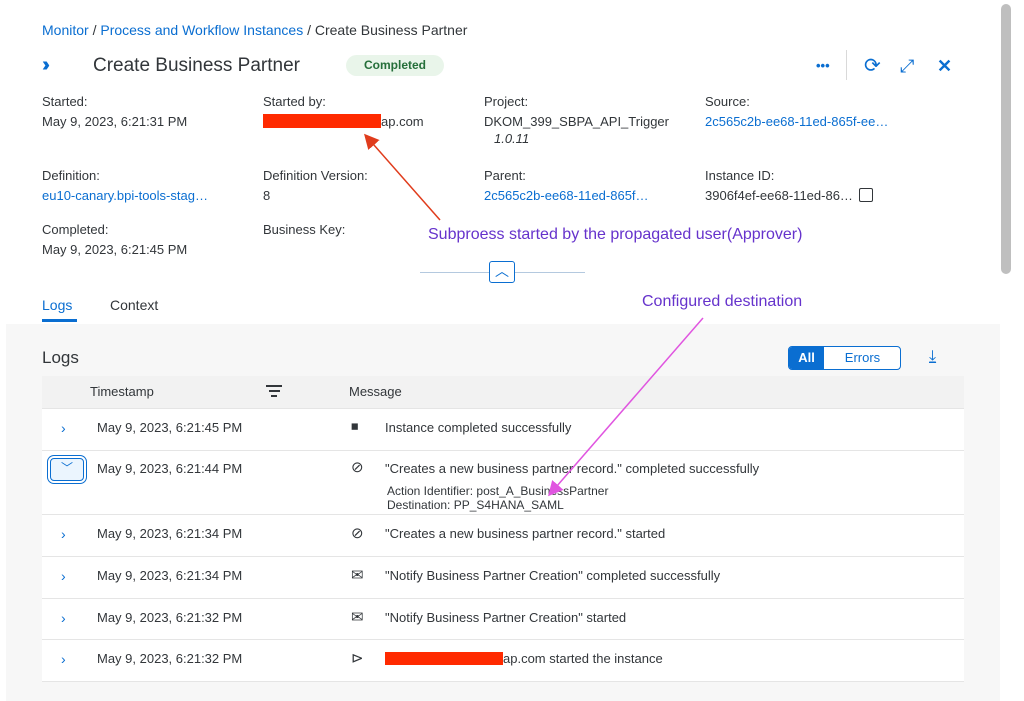 This screenshot has height=701, width=1024. I want to click on logs-section-title: Logs, so click(60, 357).